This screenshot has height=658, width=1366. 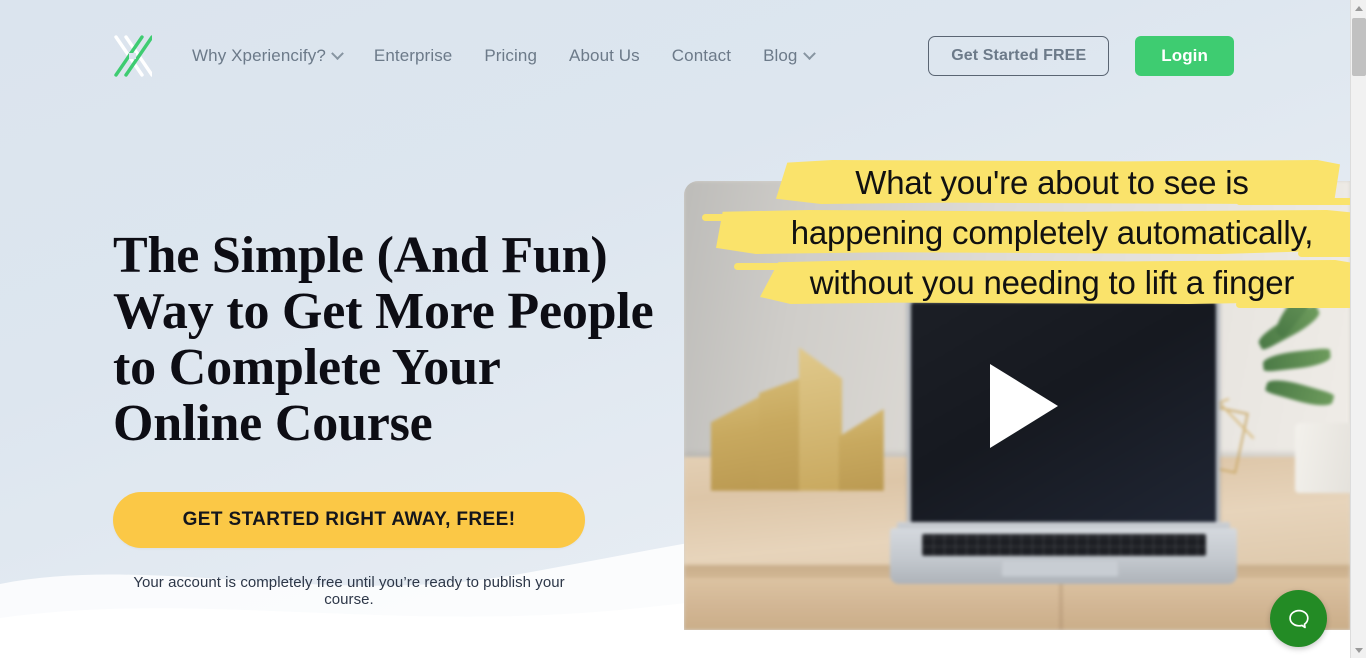 I want to click on headline-line-1: The Simple (And Fun), so click(x=360, y=255).